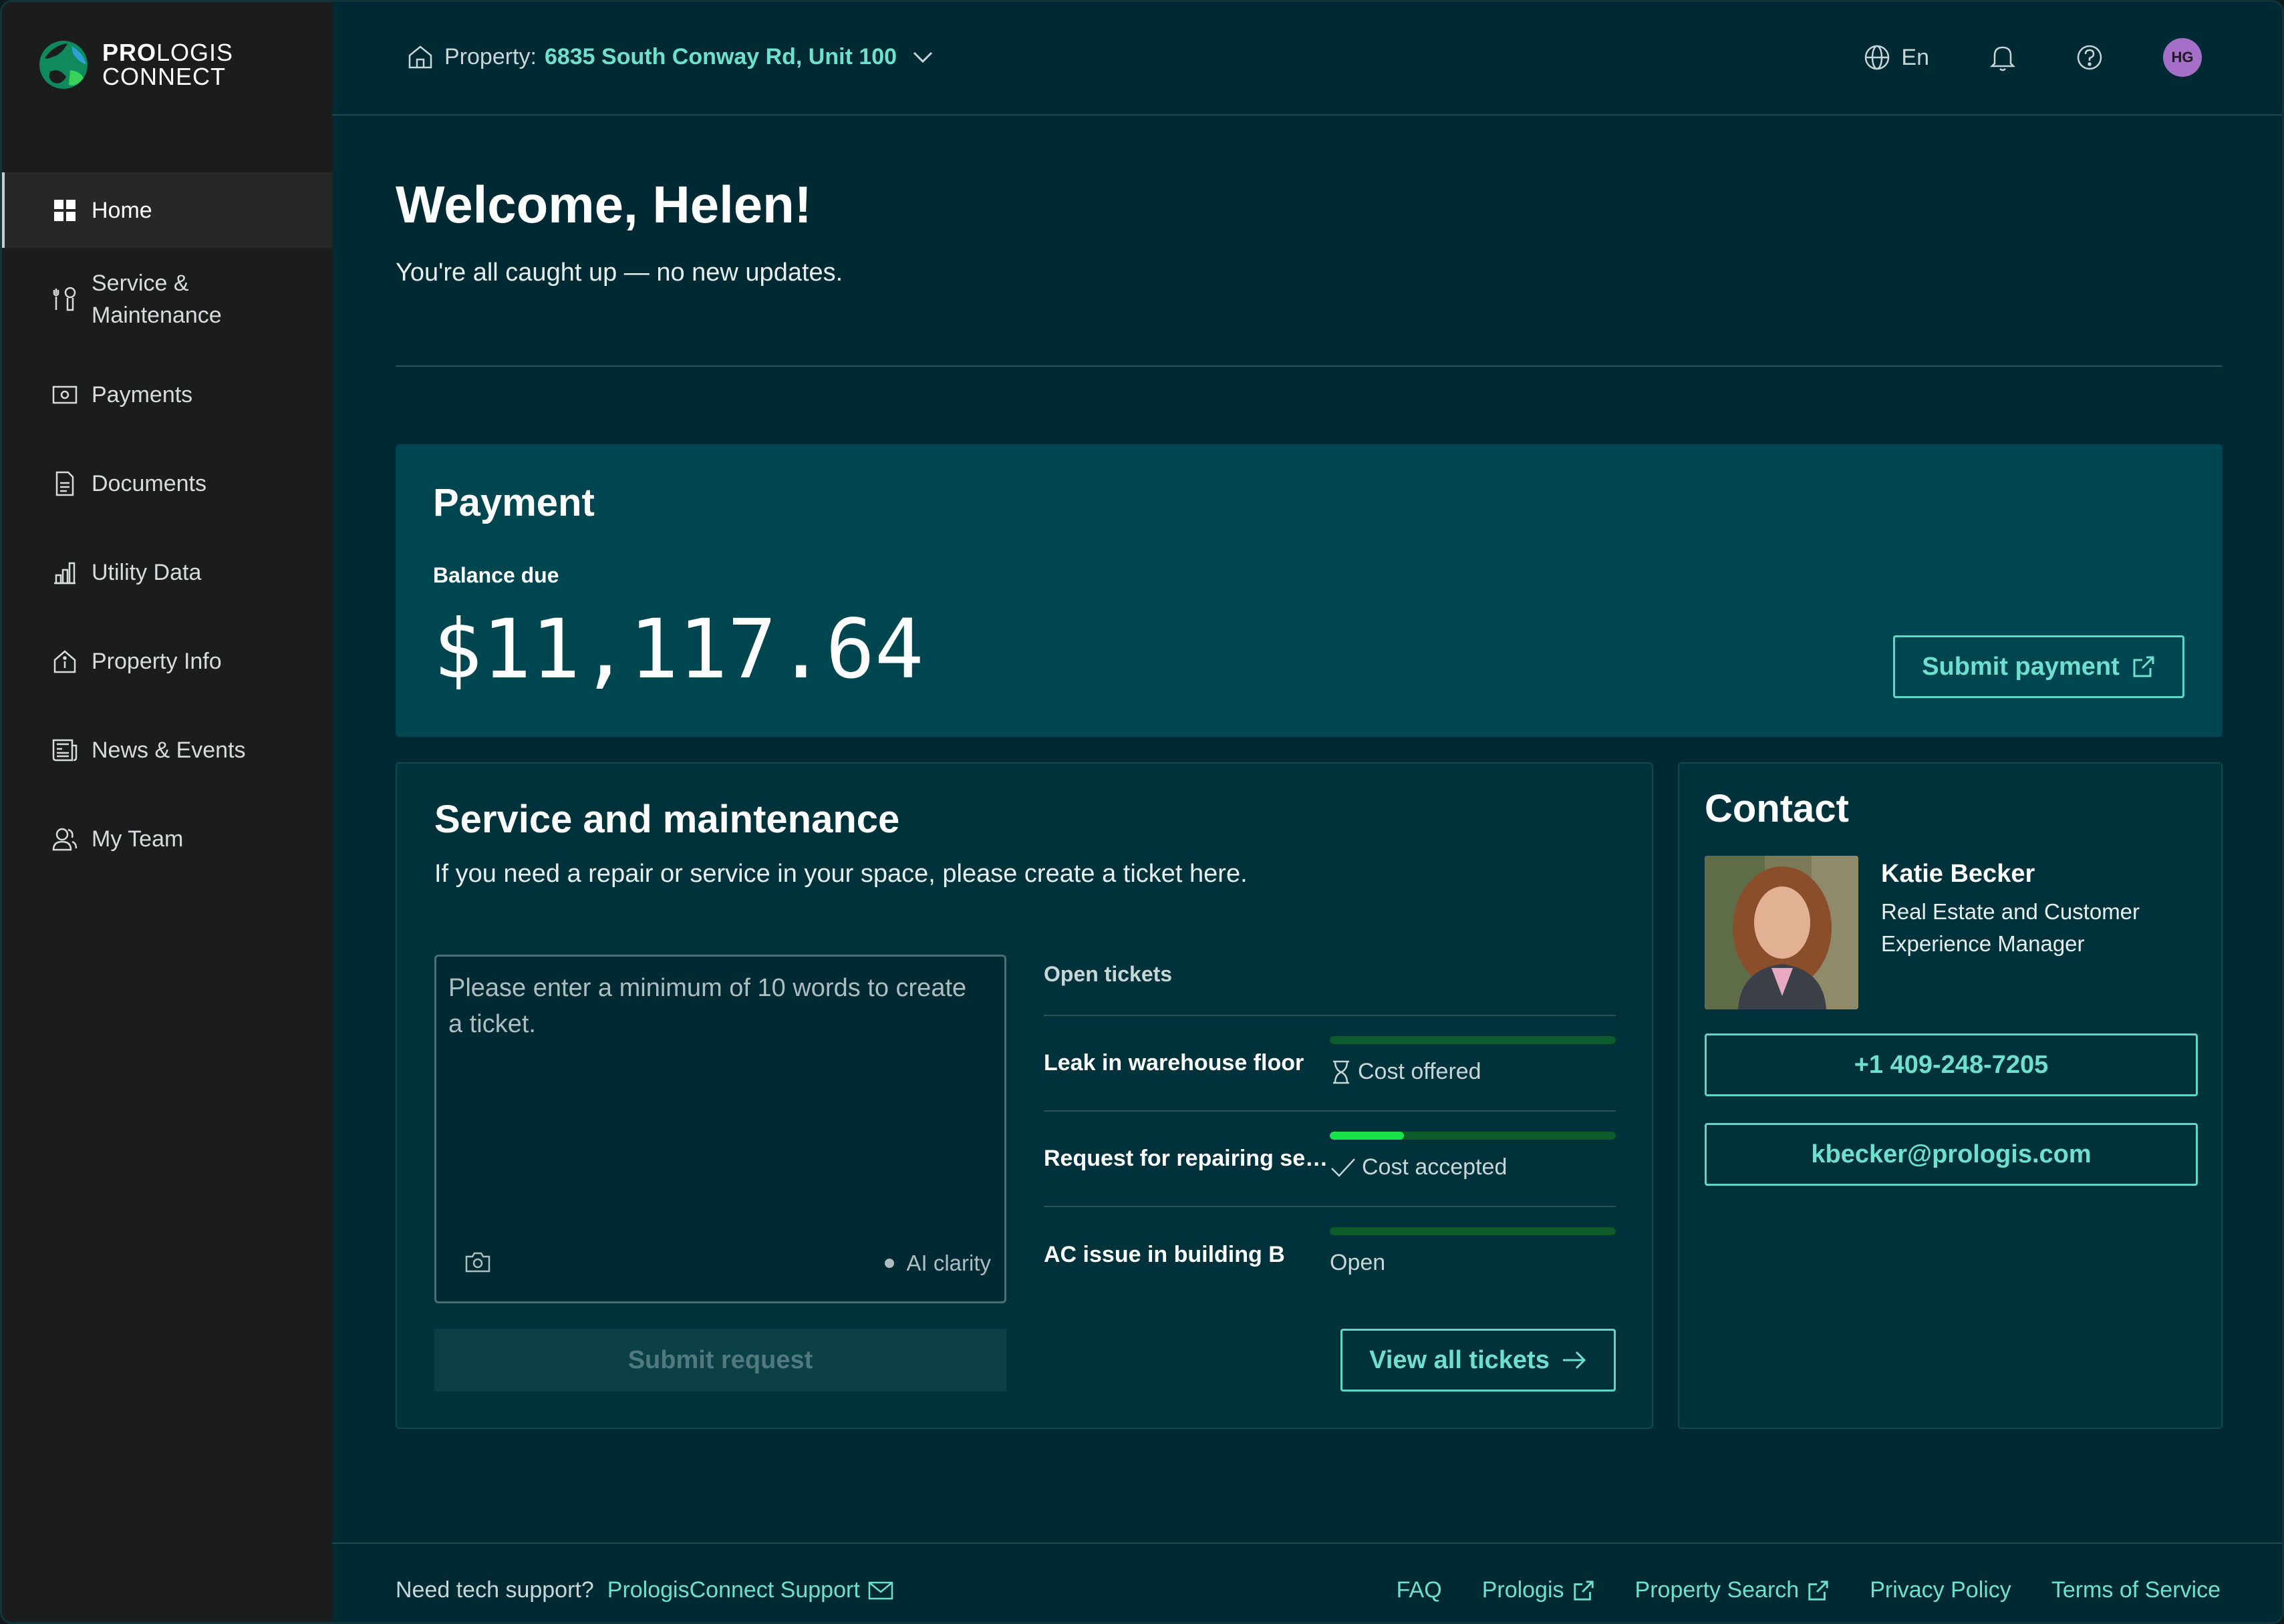 The height and width of the screenshot is (1624, 2284). What do you see at coordinates (157, 299) in the screenshot?
I see `sidebar-item-label: Service & Maintenance` at bounding box center [157, 299].